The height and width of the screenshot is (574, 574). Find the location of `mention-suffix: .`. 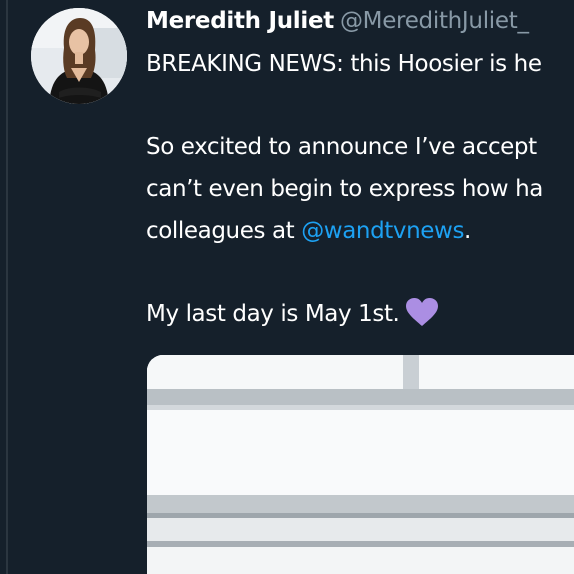

mention-suffix: . is located at coordinates (467, 231).